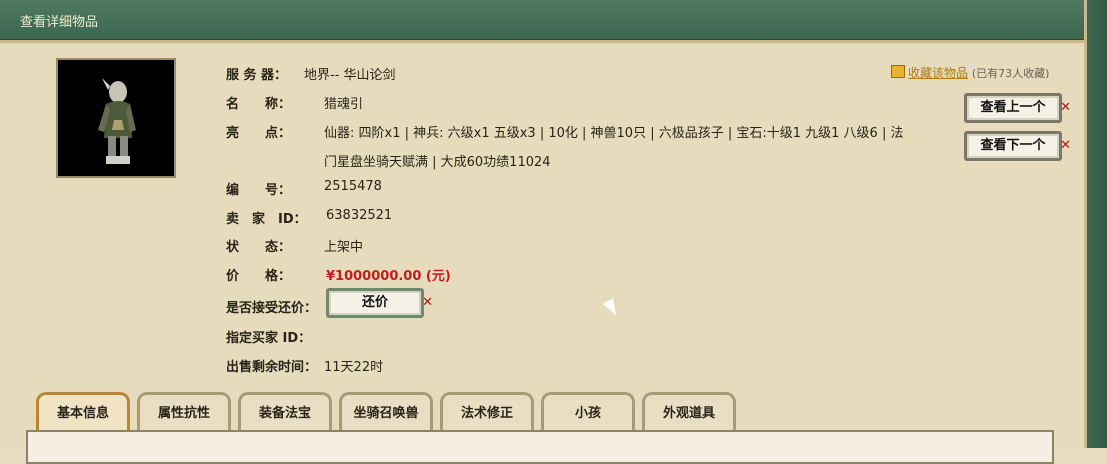 The width and height of the screenshot is (1107, 464). I want to click on highlights-line-2: 门星盘坐骑天赋满 | 大成60功绩11024, so click(437, 162).